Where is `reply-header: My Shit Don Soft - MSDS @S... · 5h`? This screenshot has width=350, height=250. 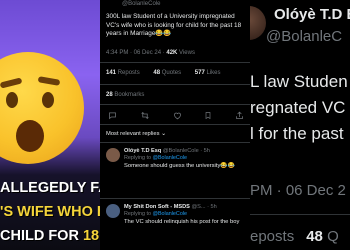 reply-header: My Shit Don Soft - MSDS @S... · 5h is located at coordinates (186, 207).